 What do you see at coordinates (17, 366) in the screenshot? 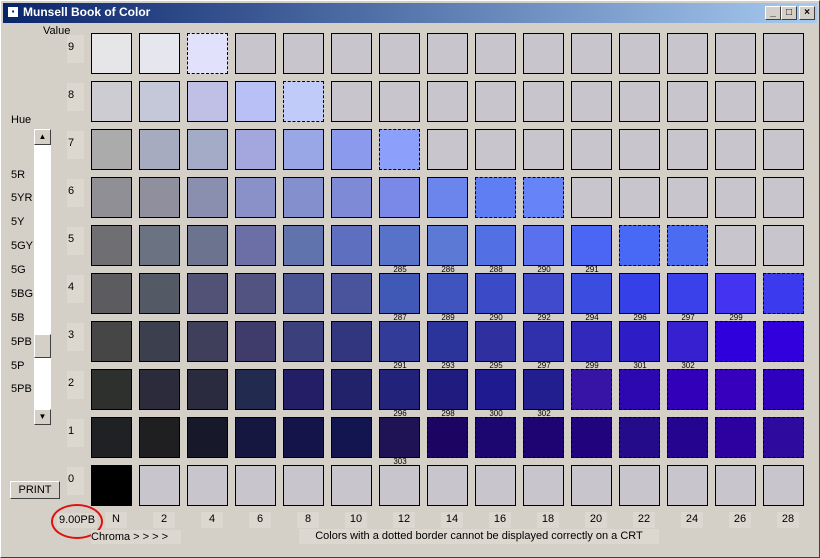
I see `hue-item: 5P` at bounding box center [17, 366].